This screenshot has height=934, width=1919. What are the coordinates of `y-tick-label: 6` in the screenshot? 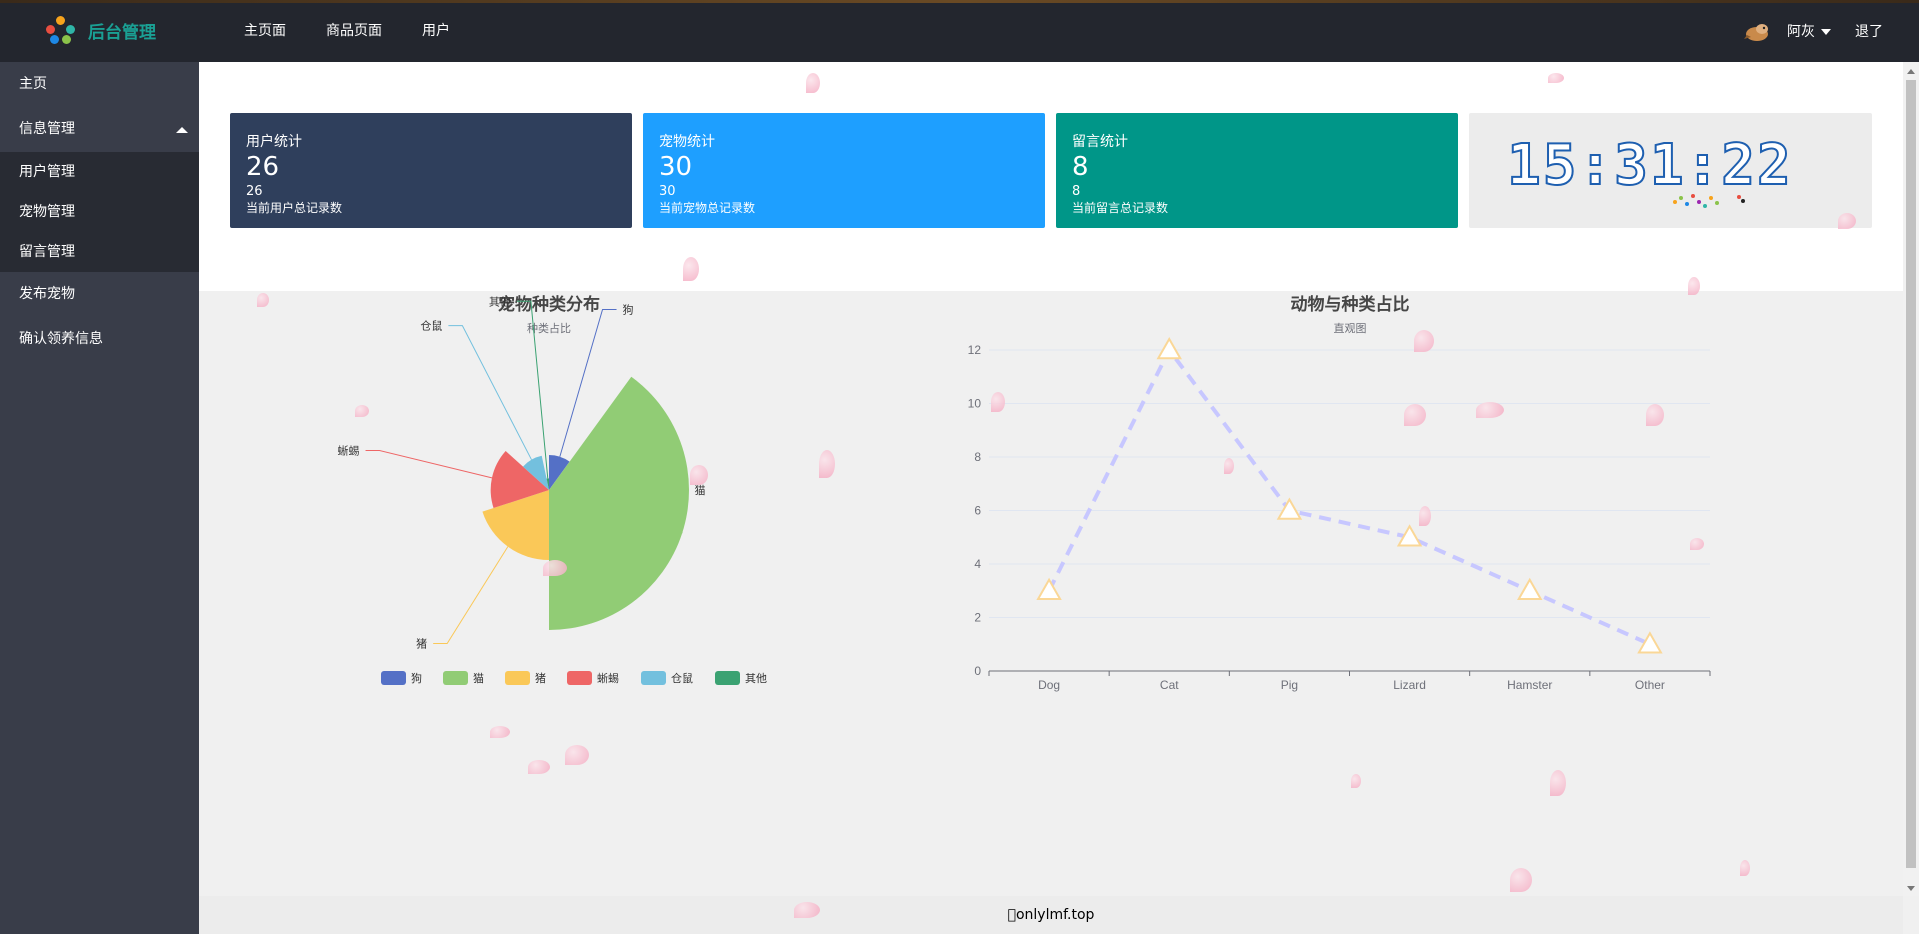 It's located at (977, 511).